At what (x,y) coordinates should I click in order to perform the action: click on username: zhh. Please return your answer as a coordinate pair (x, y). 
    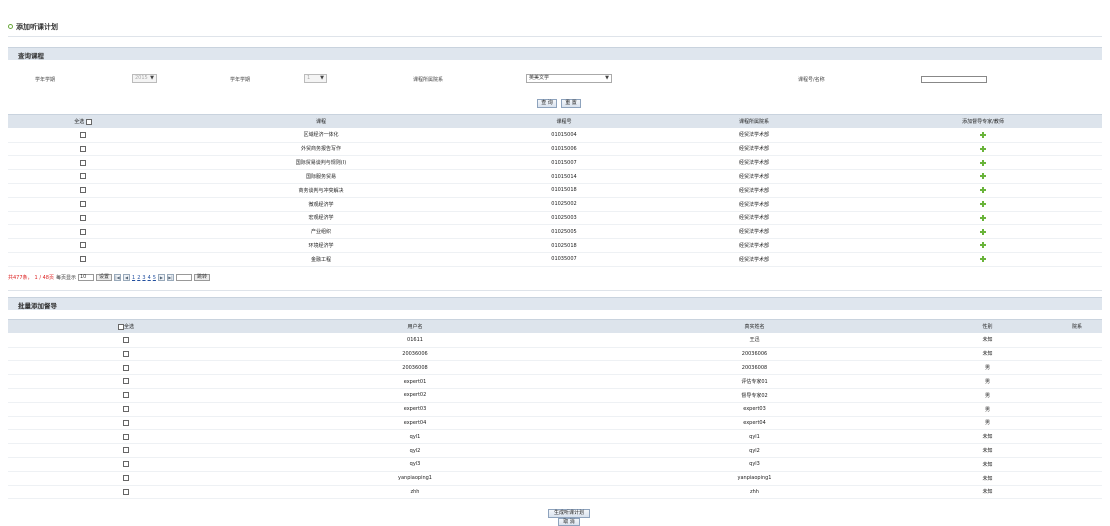
    Looking at the image, I should click on (415, 492).